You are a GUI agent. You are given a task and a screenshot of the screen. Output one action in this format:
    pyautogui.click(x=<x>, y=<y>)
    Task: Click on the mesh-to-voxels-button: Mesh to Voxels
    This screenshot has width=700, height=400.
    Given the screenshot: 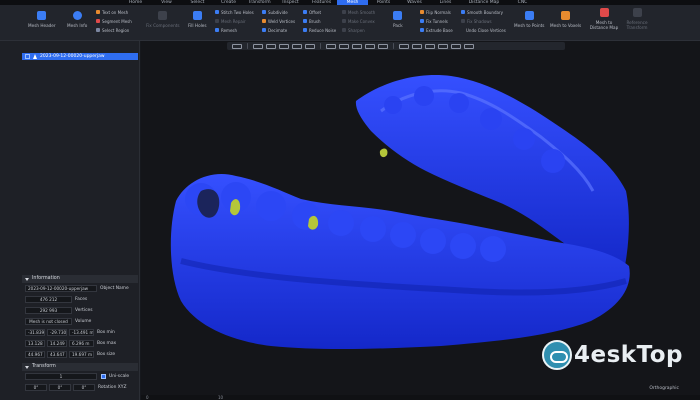 What is the action you would take?
    pyautogui.click(x=565, y=19)
    